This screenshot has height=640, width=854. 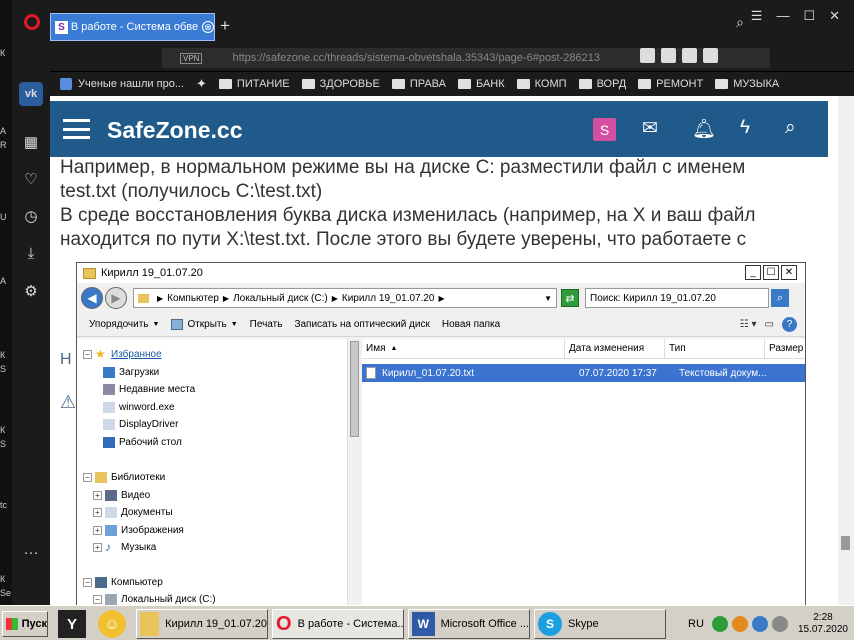 I want to click on forward-button: ▶, so click(x=116, y=298).